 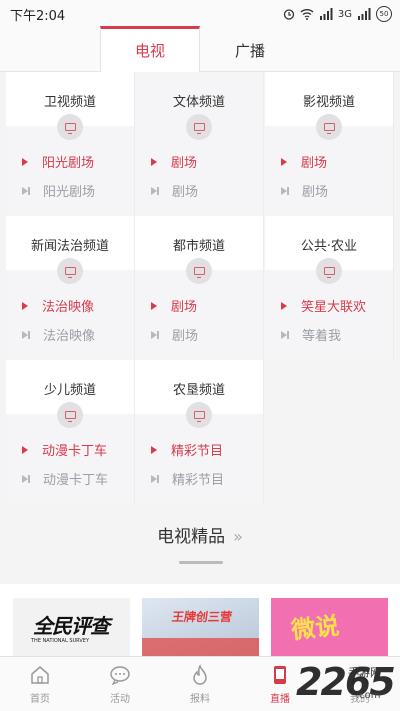 I want to click on nav-label: 报料, so click(x=200, y=699).